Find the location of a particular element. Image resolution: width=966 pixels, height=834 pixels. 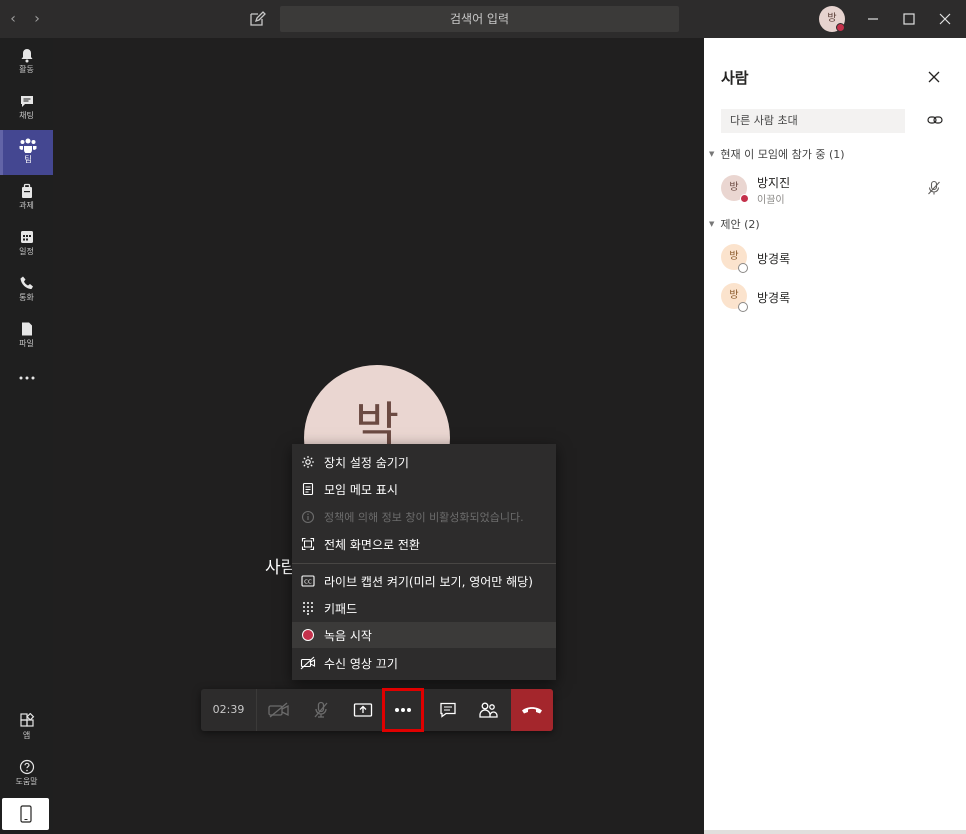

menu-item-label: 전체 화면으로 전환 is located at coordinates (372, 544).